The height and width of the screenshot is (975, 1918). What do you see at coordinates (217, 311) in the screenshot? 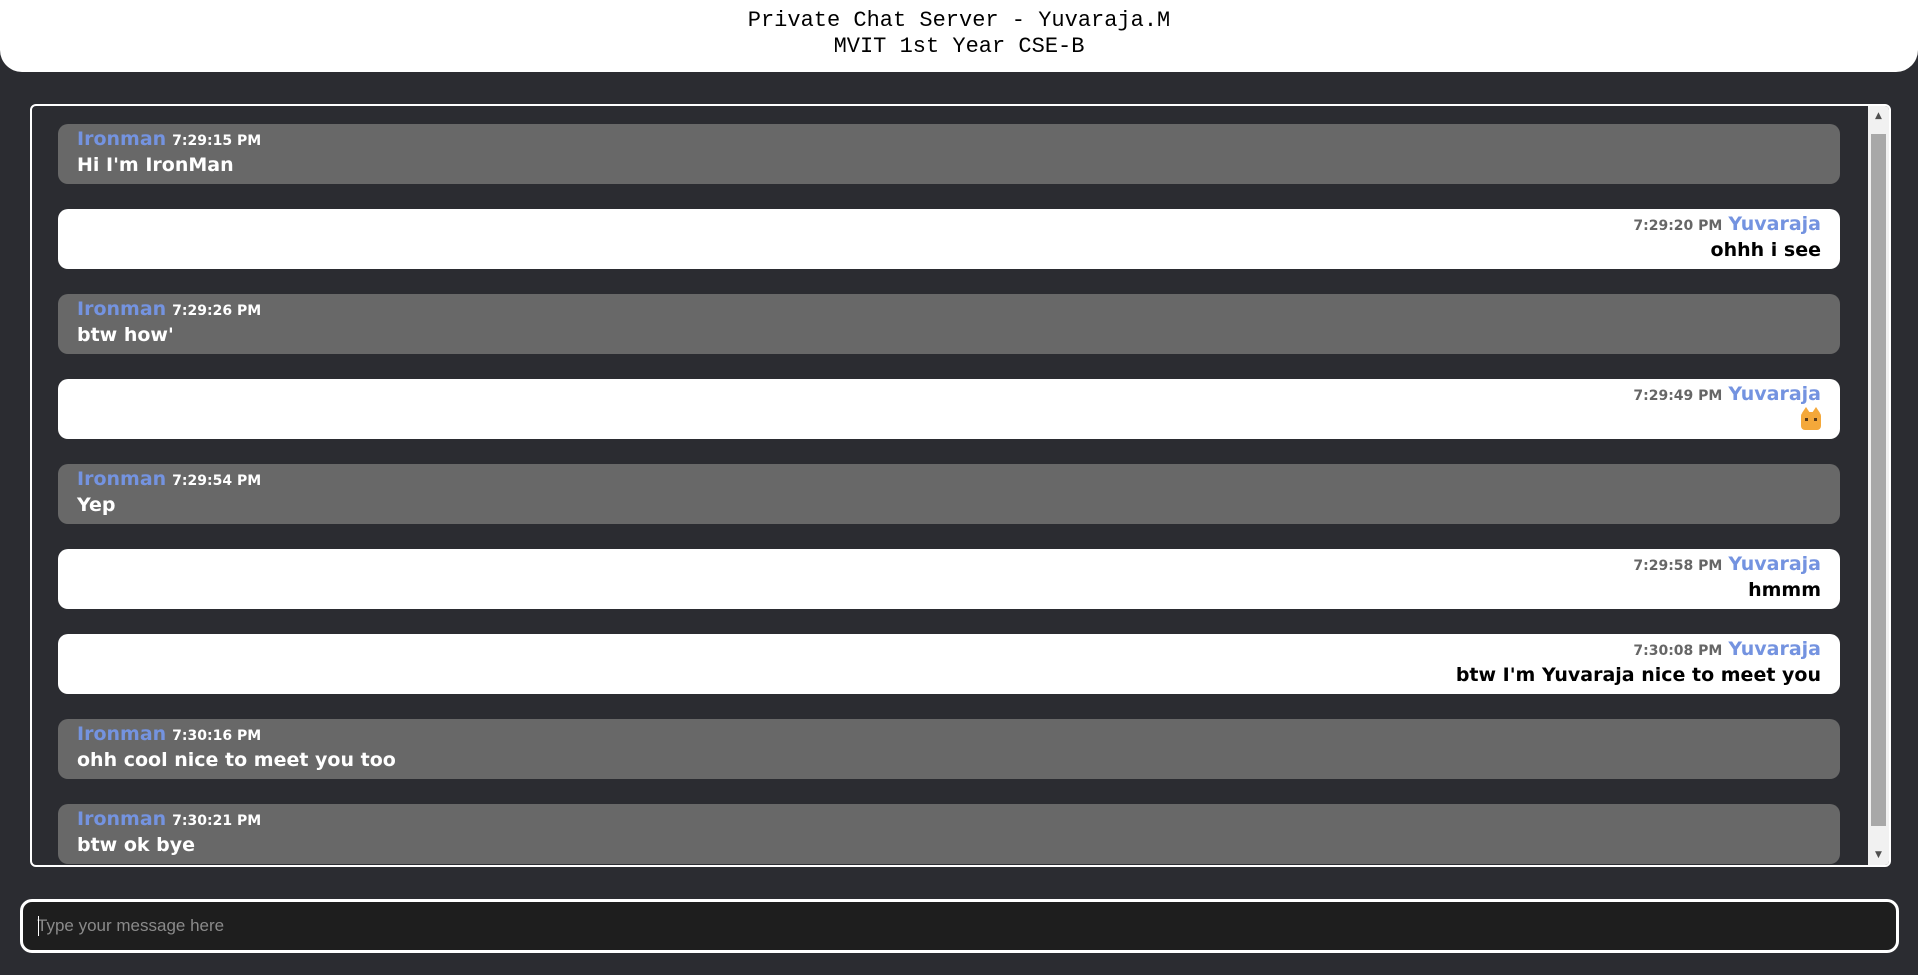
I see `message-time: 7:29:26 PM` at bounding box center [217, 311].